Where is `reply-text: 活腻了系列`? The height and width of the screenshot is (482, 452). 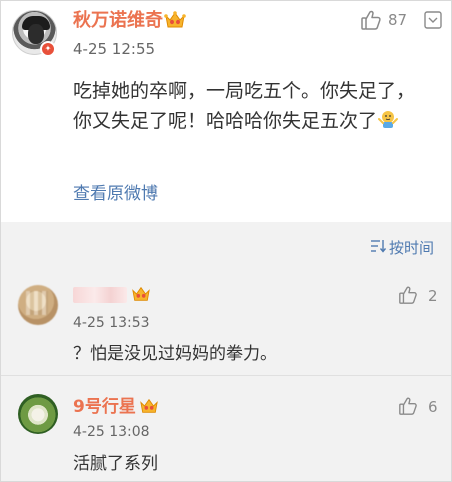 reply-text: 活腻了系列 is located at coordinates (115, 464).